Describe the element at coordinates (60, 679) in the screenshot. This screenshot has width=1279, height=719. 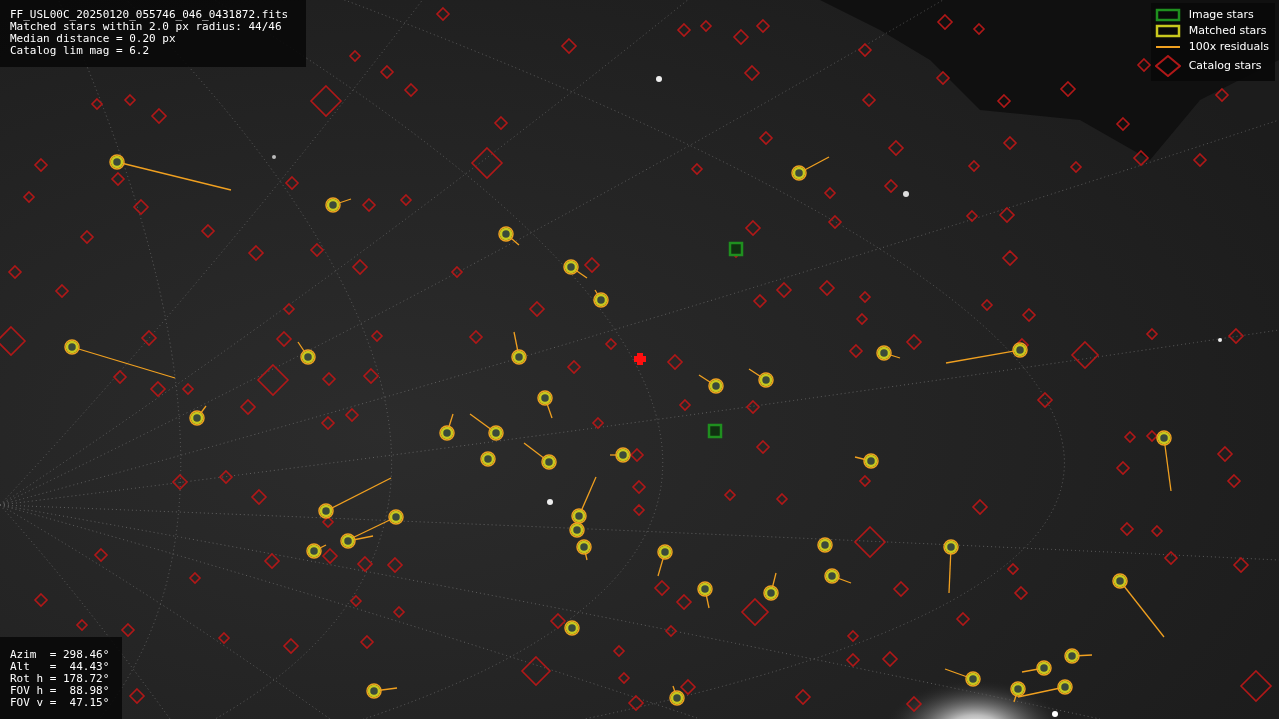
I see `pointing-text: Rot h = 178.72°` at that location.